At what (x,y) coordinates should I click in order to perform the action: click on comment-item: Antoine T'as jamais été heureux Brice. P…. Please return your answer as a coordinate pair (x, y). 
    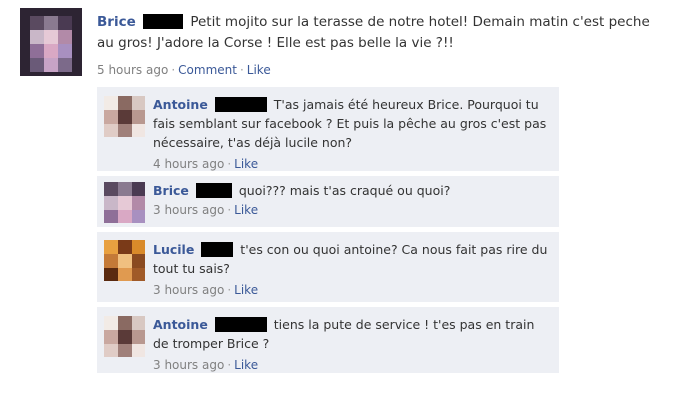
    Looking at the image, I should click on (328, 129).